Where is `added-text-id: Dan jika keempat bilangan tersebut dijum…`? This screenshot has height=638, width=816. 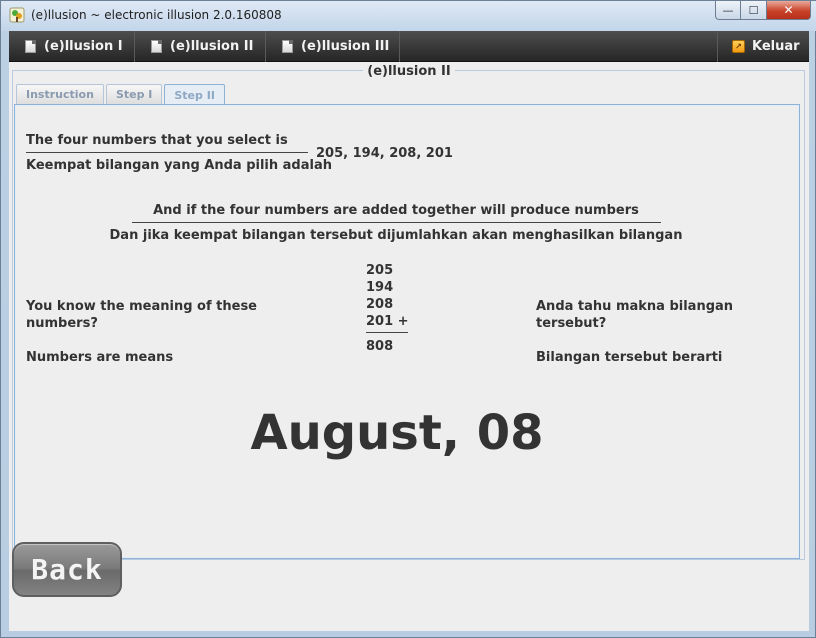
added-text-id: Dan jika keempat bilangan tersebut dijum… is located at coordinates (396, 235).